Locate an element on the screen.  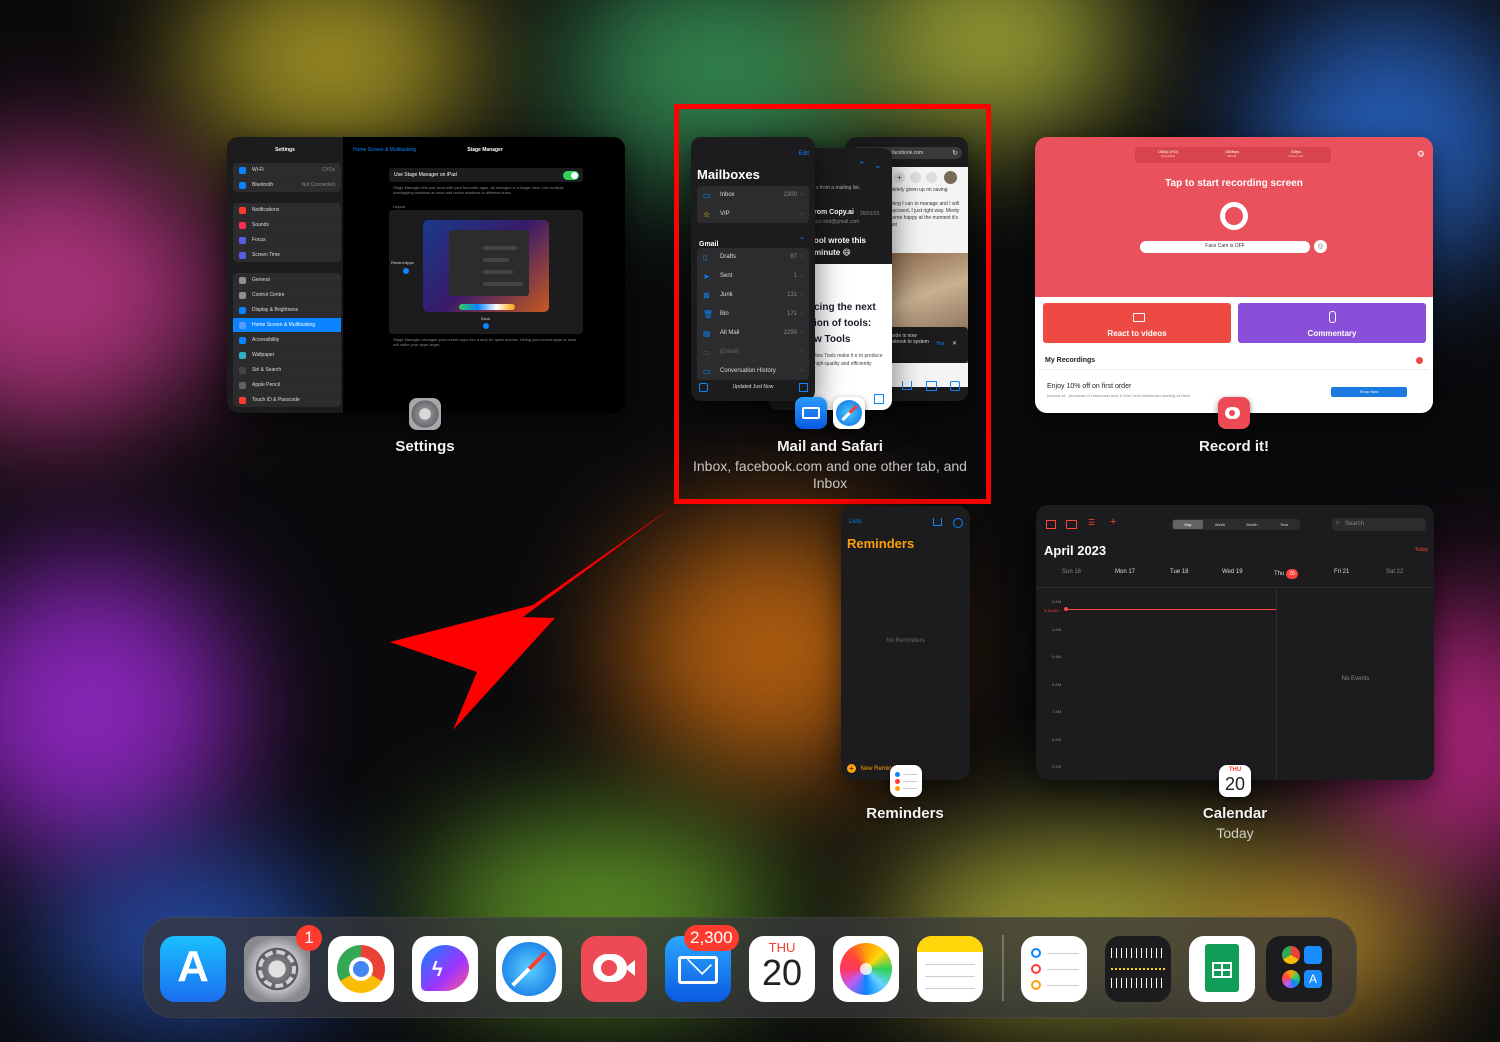
calendar-card-subtitle: Today is located at coordinates (1235, 833).